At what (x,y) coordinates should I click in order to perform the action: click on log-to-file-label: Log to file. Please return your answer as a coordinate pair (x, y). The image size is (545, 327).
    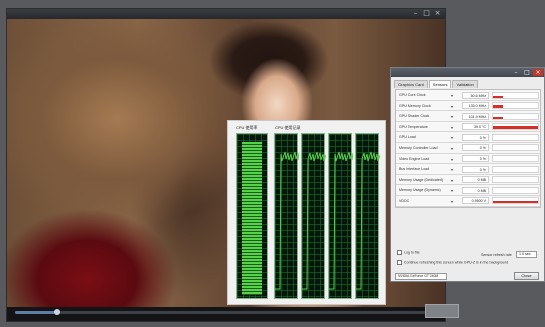
    Looking at the image, I should click on (412, 252).